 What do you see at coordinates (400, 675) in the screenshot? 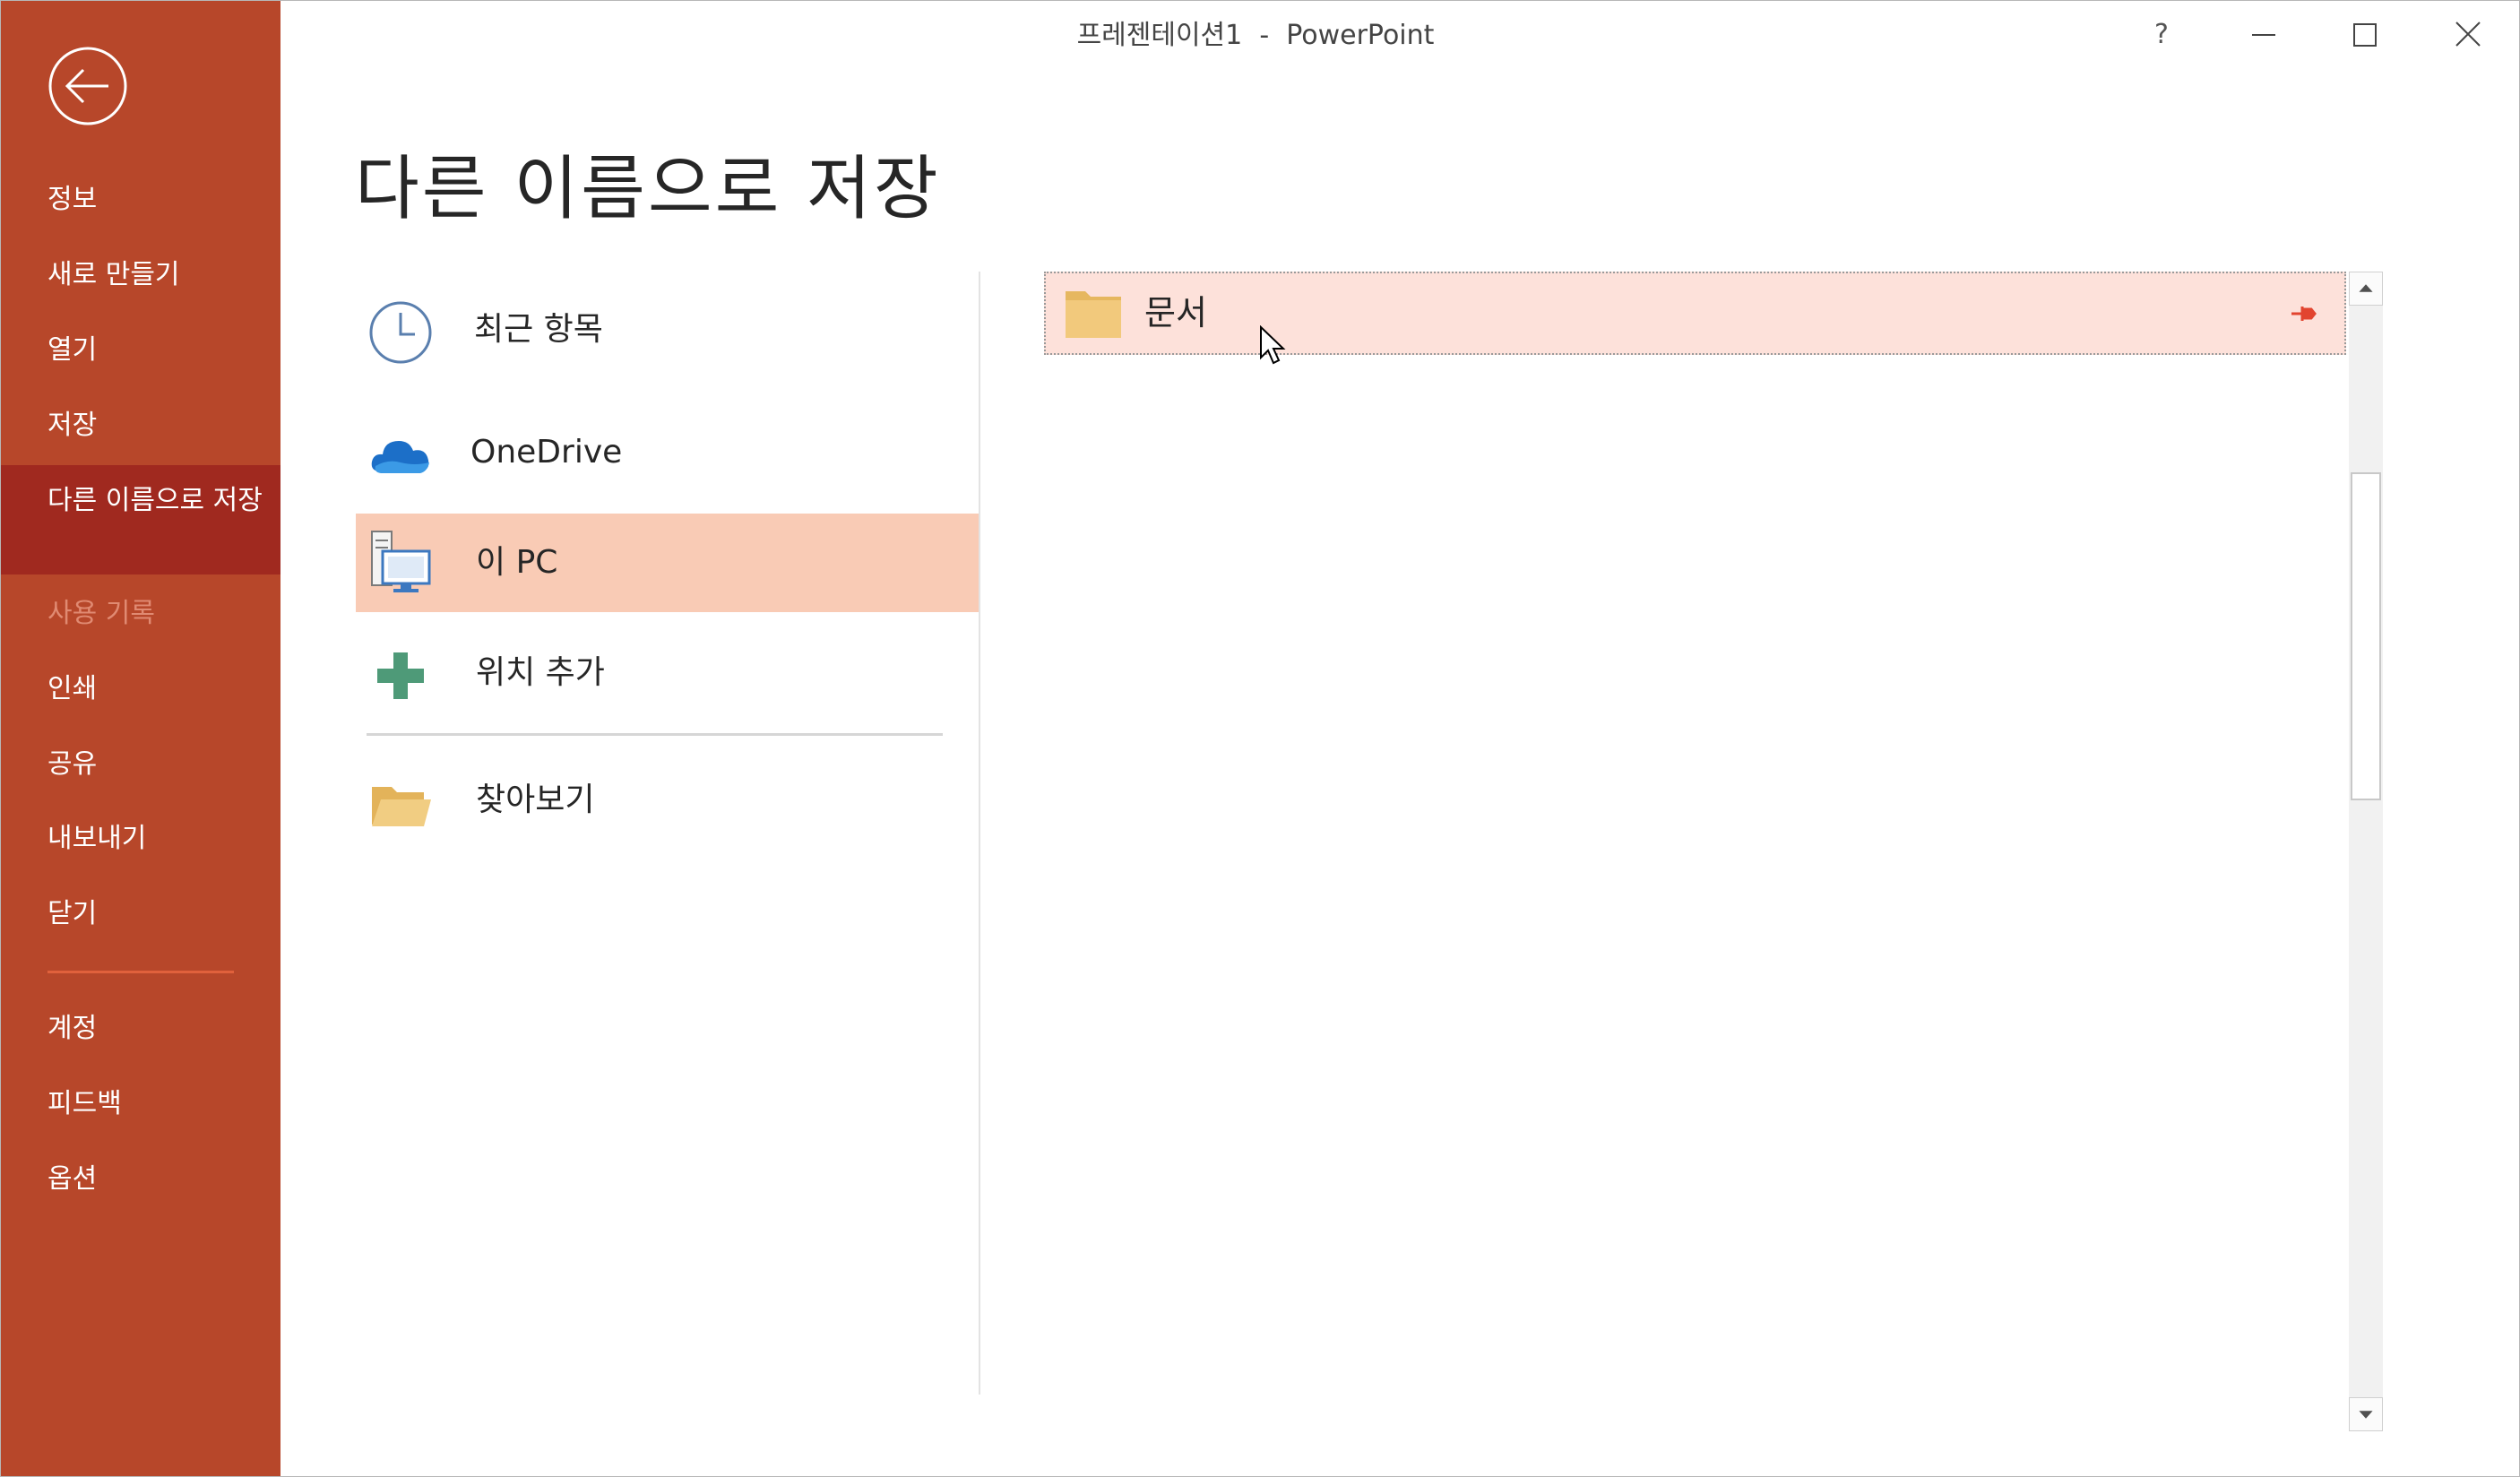
I see `plus-icon` at bounding box center [400, 675].